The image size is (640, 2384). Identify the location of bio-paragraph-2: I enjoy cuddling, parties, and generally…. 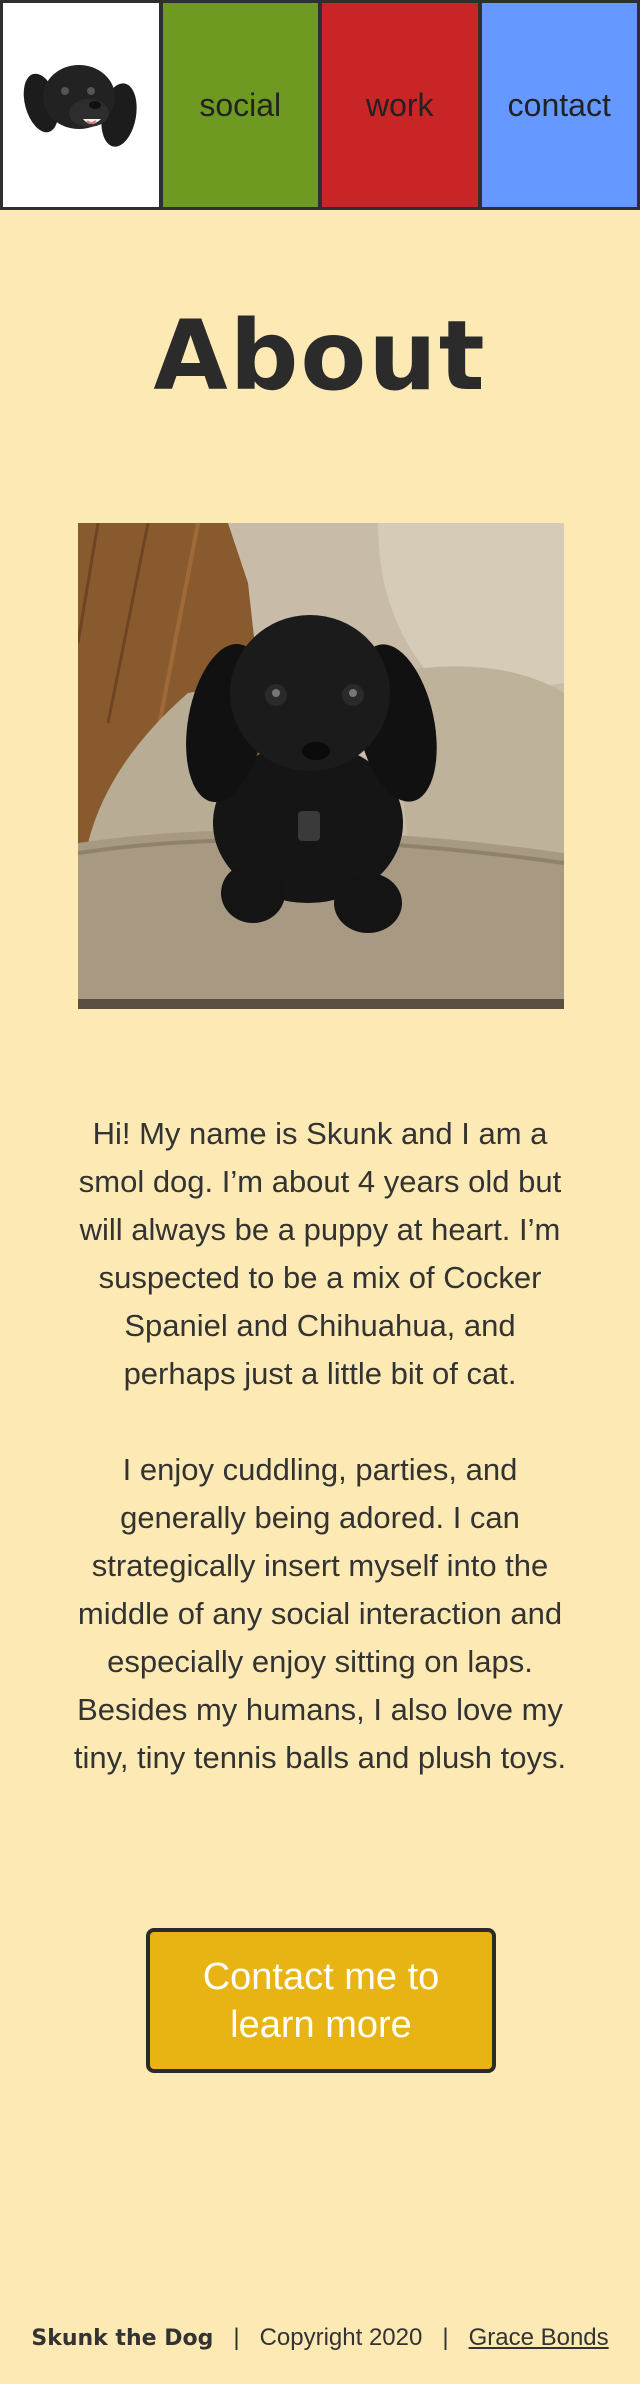
(320, 1613).